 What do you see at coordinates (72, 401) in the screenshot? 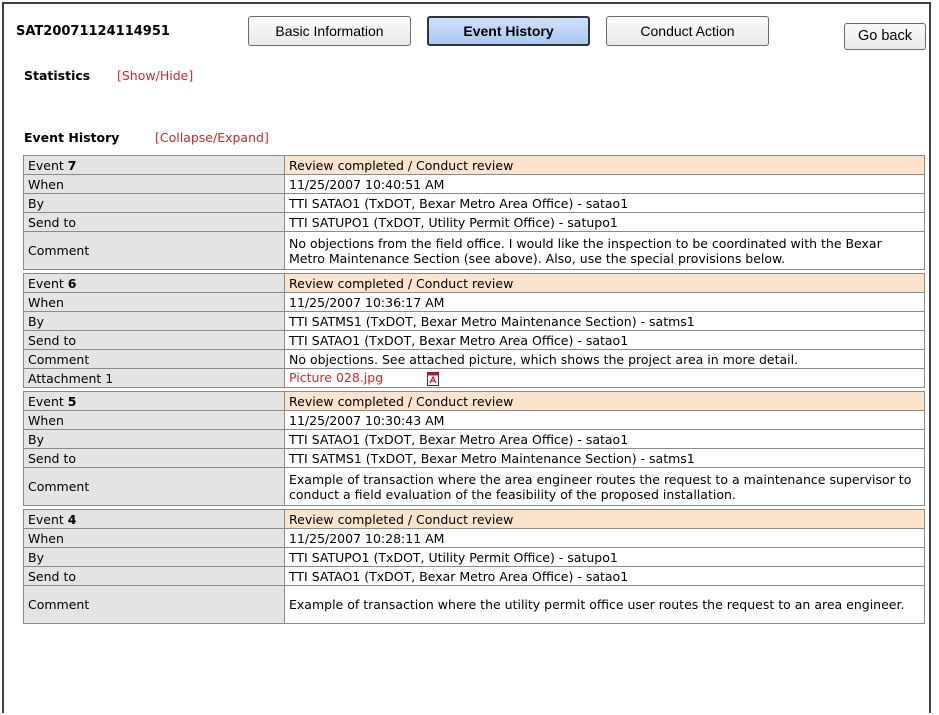
I see `event-number: 5` at bounding box center [72, 401].